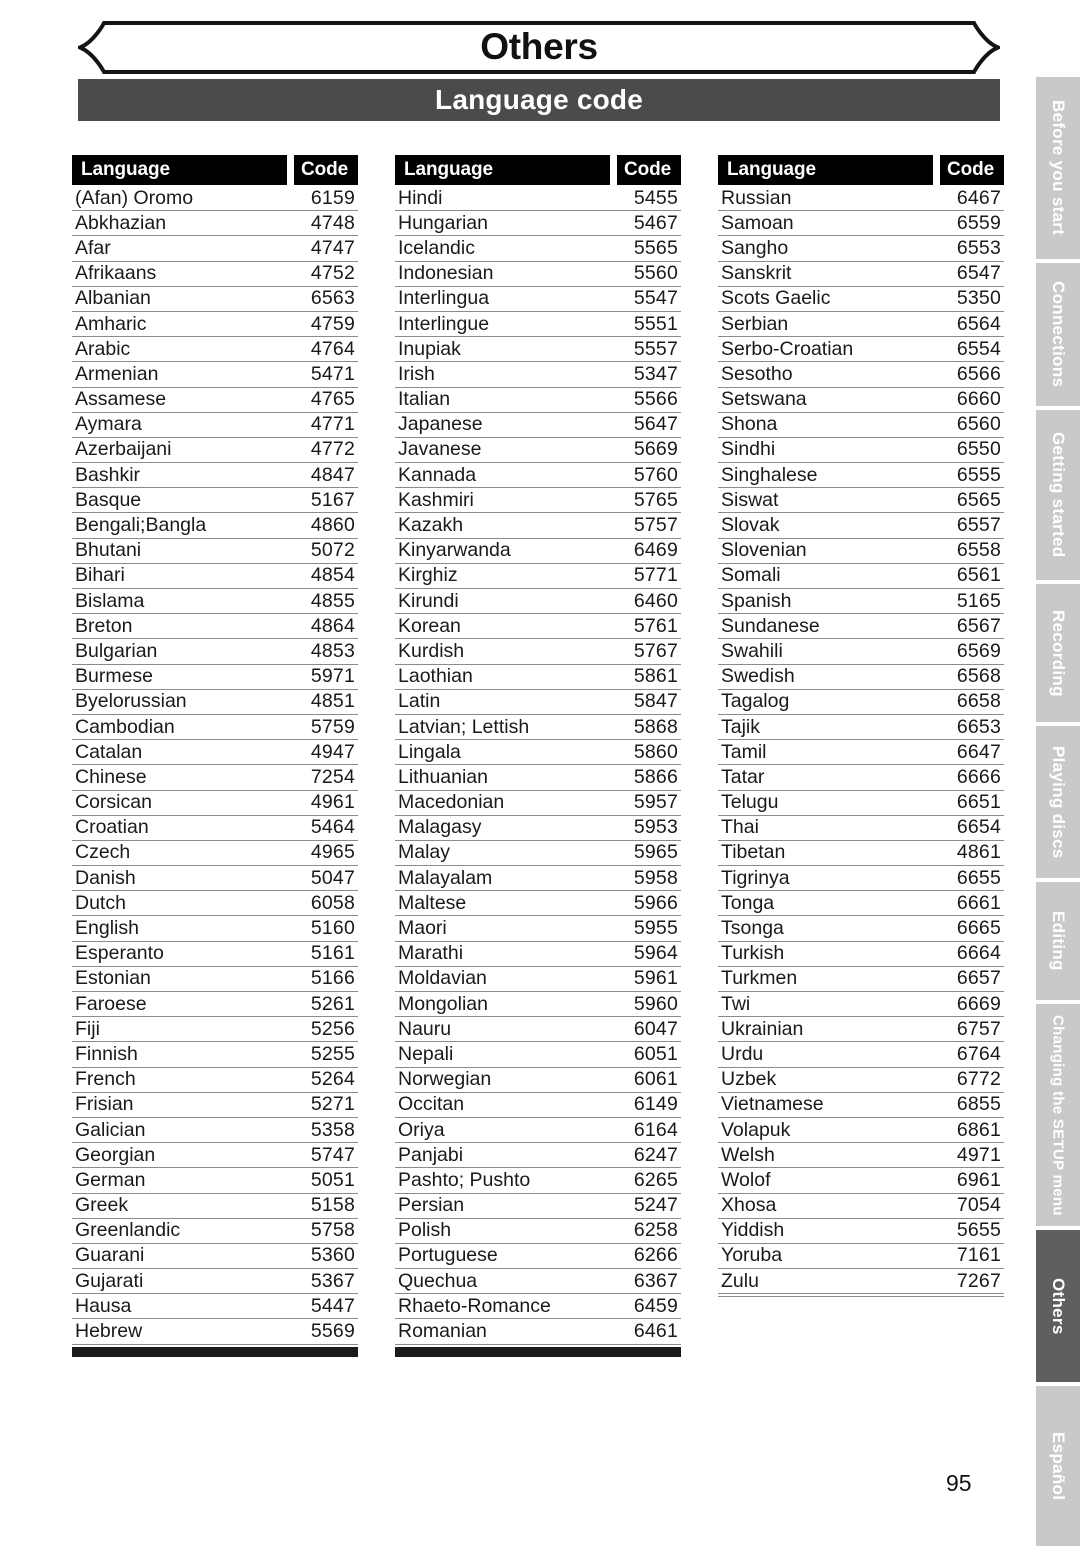  What do you see at coordinates (861, 350) in the screenshot?
I see `table-row: Serbo-Croatian 6554` at bounding box center [861, 350].